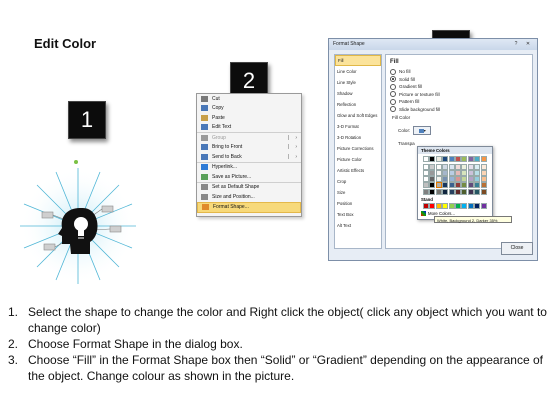 Image resolution: width=560 pixels, height=420 pixels. Describe the element at coordinates (422, 130) in the screenshot. I see `color-picker-button: ▾` at that location.